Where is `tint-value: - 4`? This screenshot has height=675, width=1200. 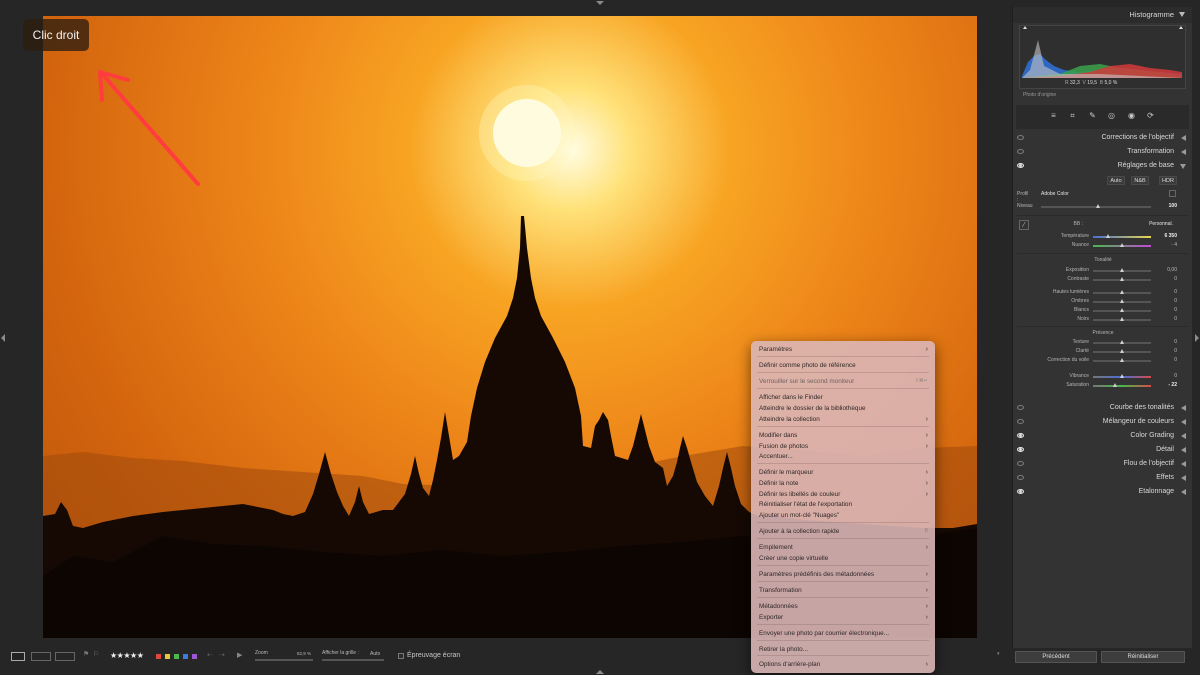
tint-value: - 4 is located at coordinates (1164, 245).